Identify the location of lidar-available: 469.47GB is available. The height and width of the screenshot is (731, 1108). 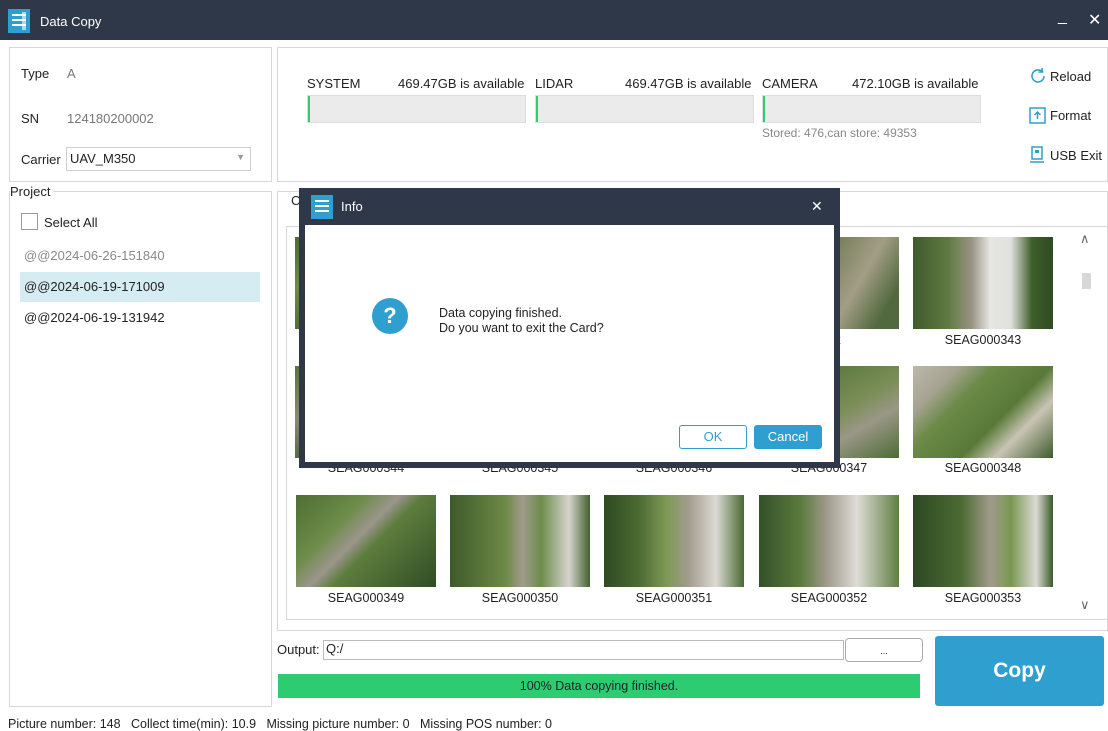
(688, 83).